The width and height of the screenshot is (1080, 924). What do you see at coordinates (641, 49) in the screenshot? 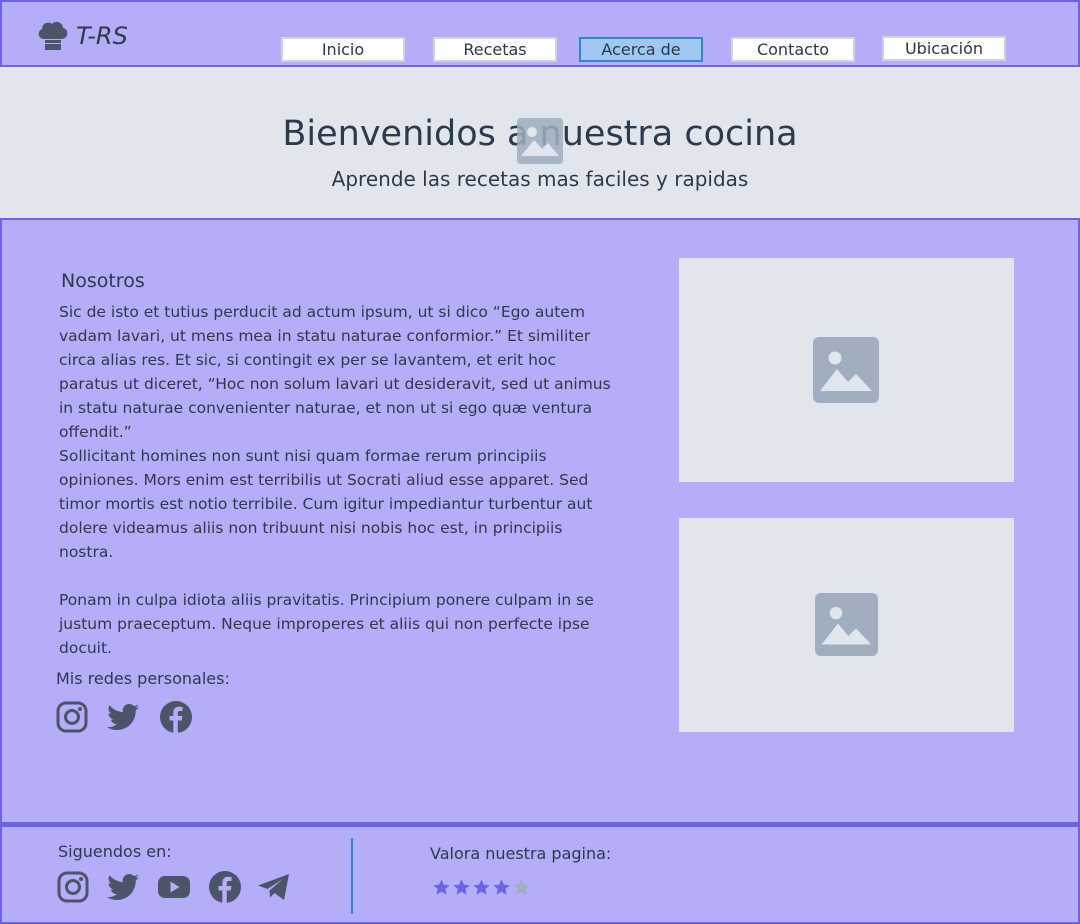
I see `nav-acerca-de: Acerca de` at bounding box center [641, 49].